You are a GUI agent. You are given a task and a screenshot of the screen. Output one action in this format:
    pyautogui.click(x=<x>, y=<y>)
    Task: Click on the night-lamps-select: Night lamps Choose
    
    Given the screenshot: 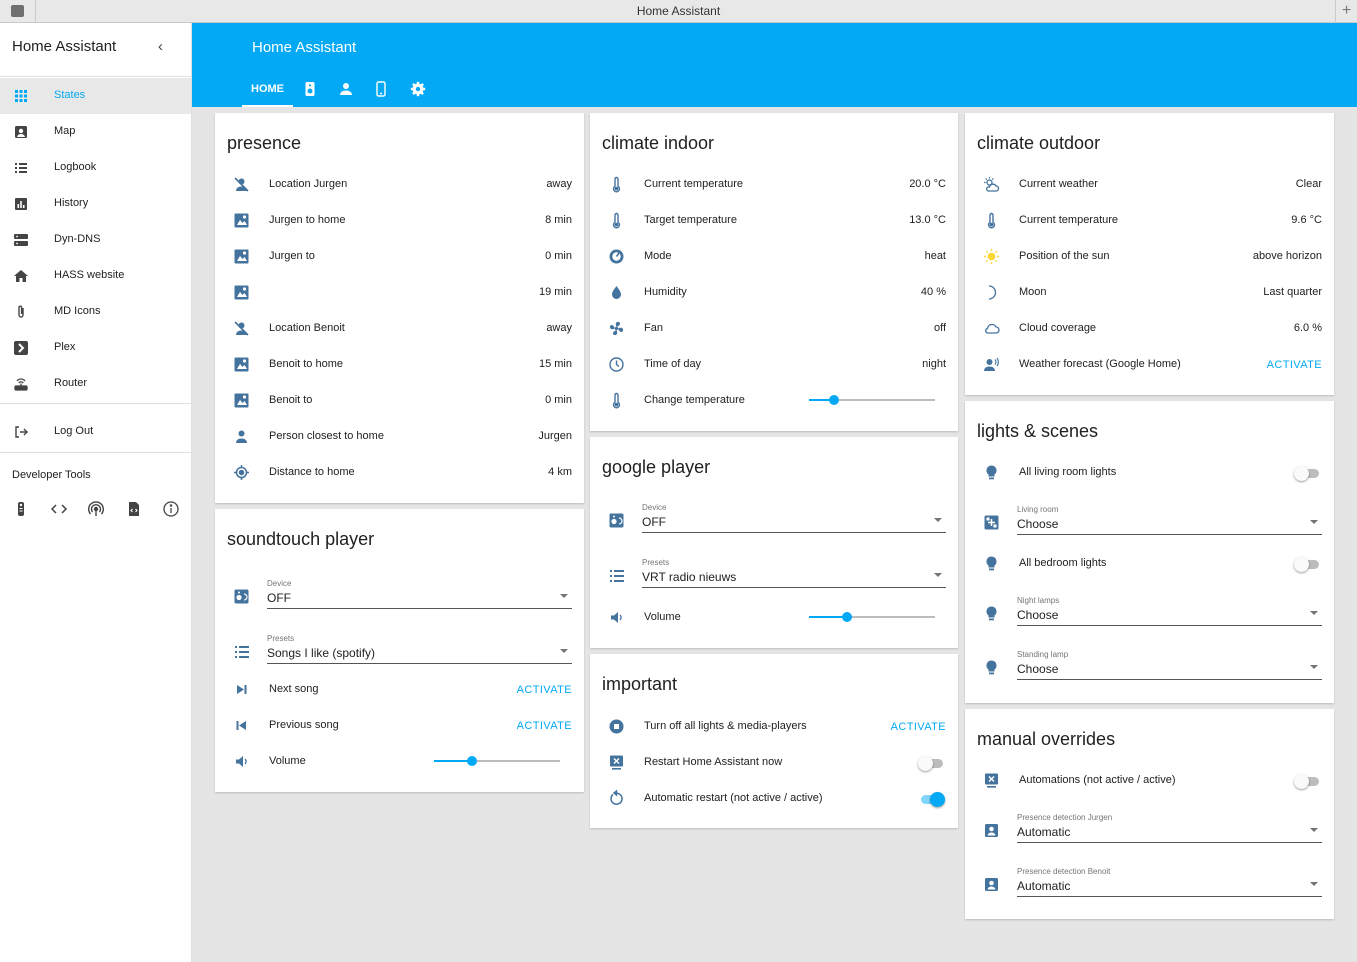 What is the action you would take?
    pyautogui.click(x=1149, y=614)
    